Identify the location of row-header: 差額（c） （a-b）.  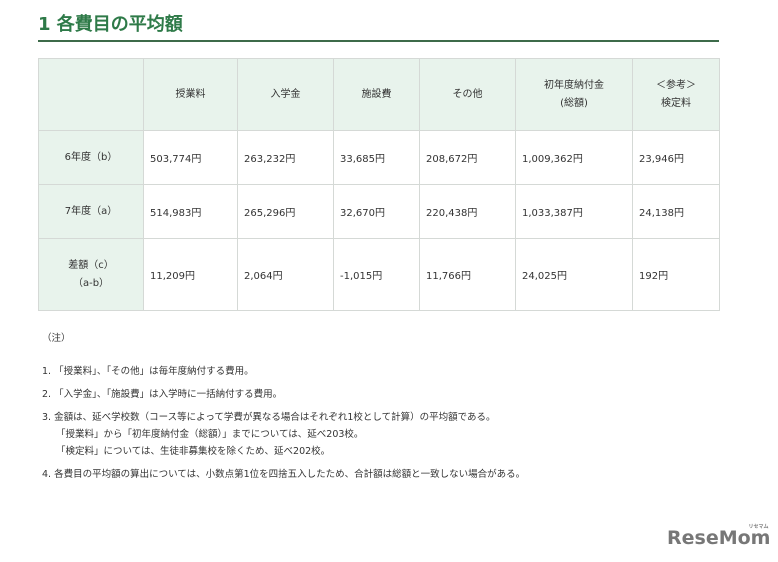
(91, 274).